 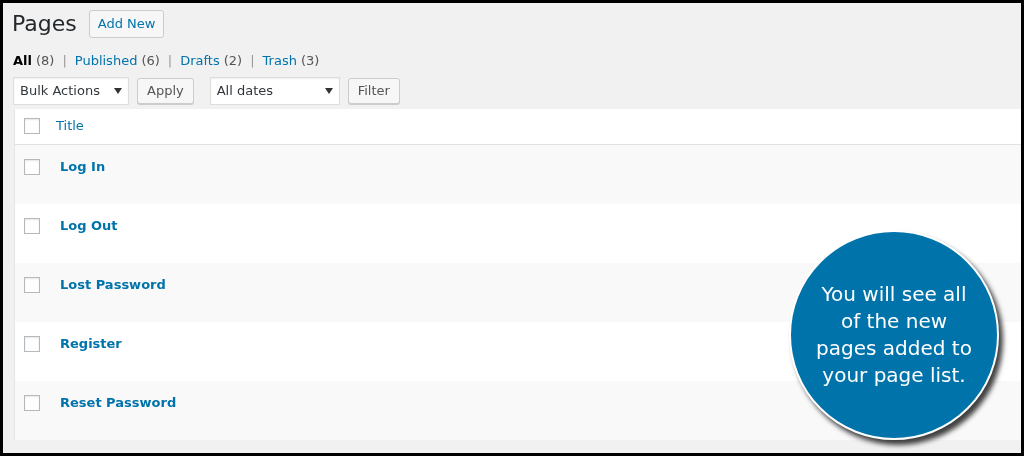 I want to click on page-title-link: Register, so click(x=91, y=343).